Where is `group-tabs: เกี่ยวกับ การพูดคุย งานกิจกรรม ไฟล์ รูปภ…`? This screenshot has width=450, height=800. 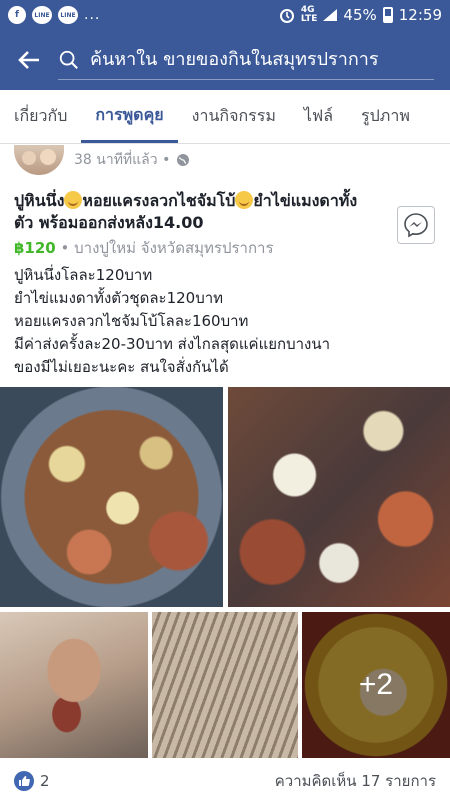 group-tabs: เกี่ยวกับ การพูดคุย งานกิจกรรม ไฟล์ รูปภ… is located at coordinates (225, 117).